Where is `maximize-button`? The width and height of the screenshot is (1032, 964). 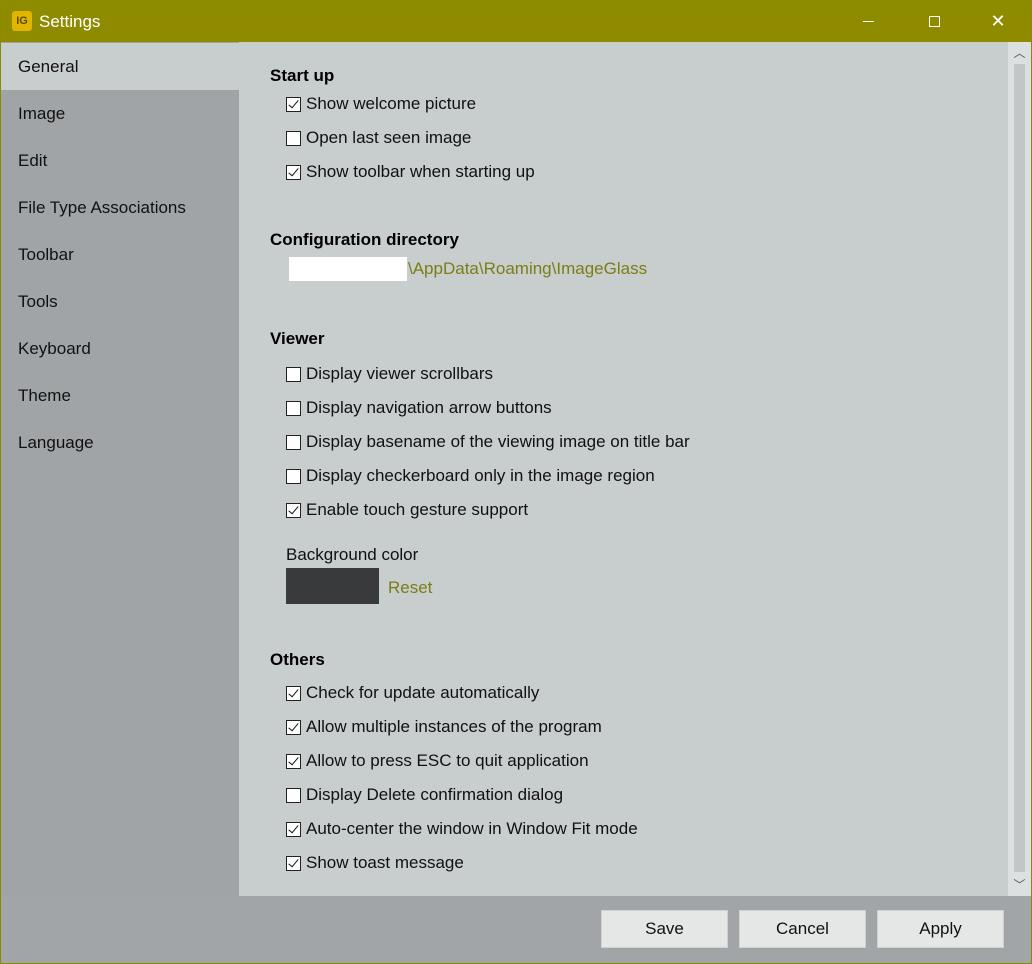
maximize-button is located at coordinates (934, 21).